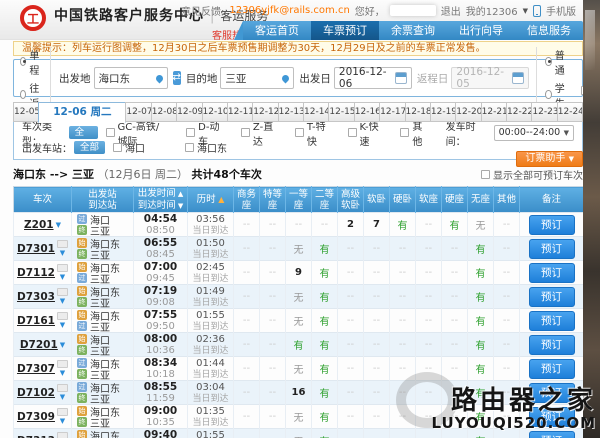 This screenshot has width=600, height=438. I want to click on round-radio, so click(23, 94).